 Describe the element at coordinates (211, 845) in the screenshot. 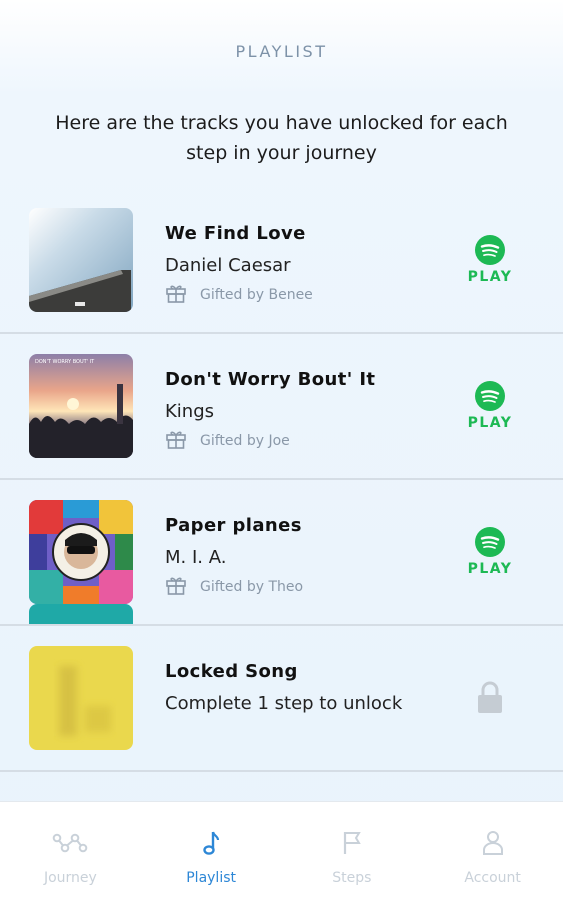

I see `music-note-icon` at that location.